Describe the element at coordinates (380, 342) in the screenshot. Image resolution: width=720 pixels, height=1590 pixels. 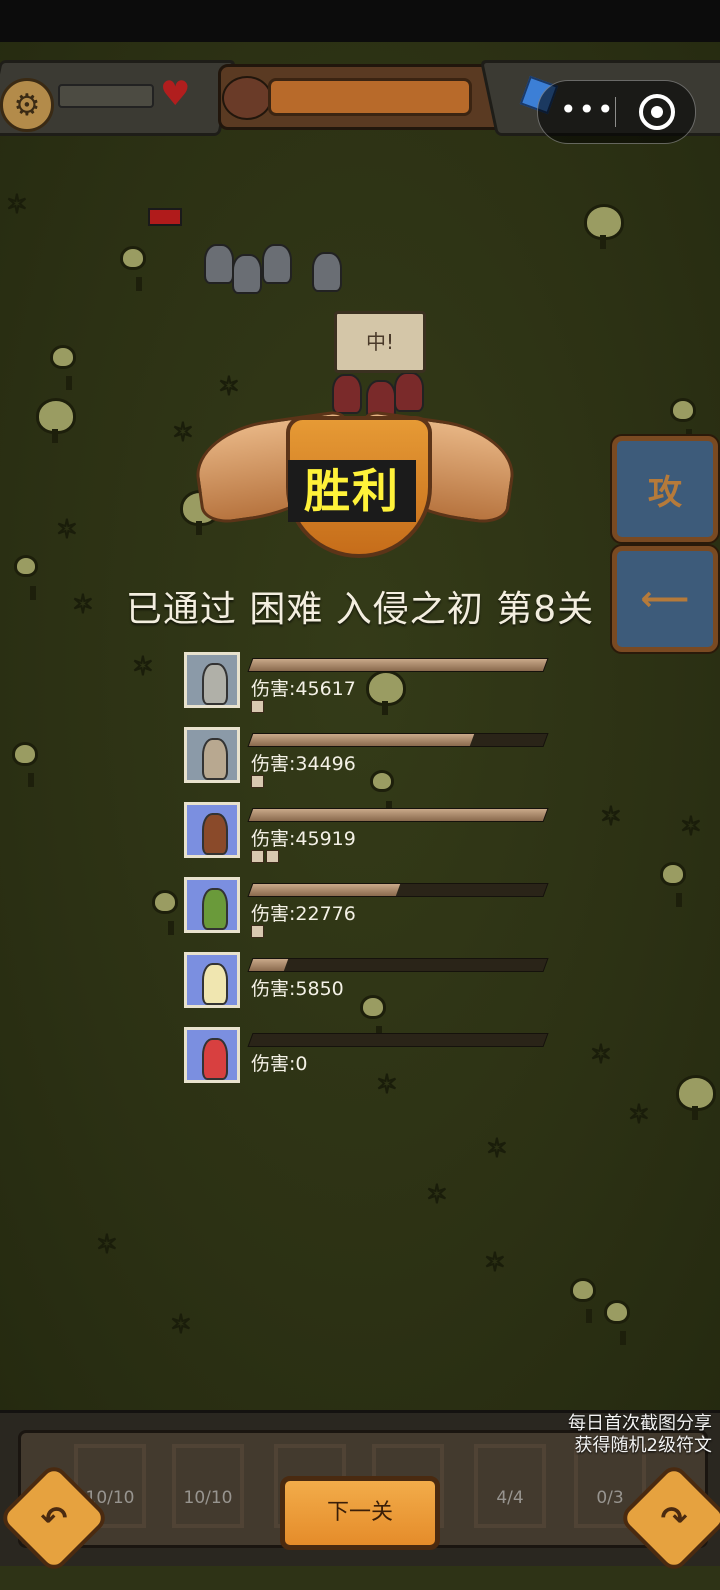
I see `speech-sign: 中!` at that location.